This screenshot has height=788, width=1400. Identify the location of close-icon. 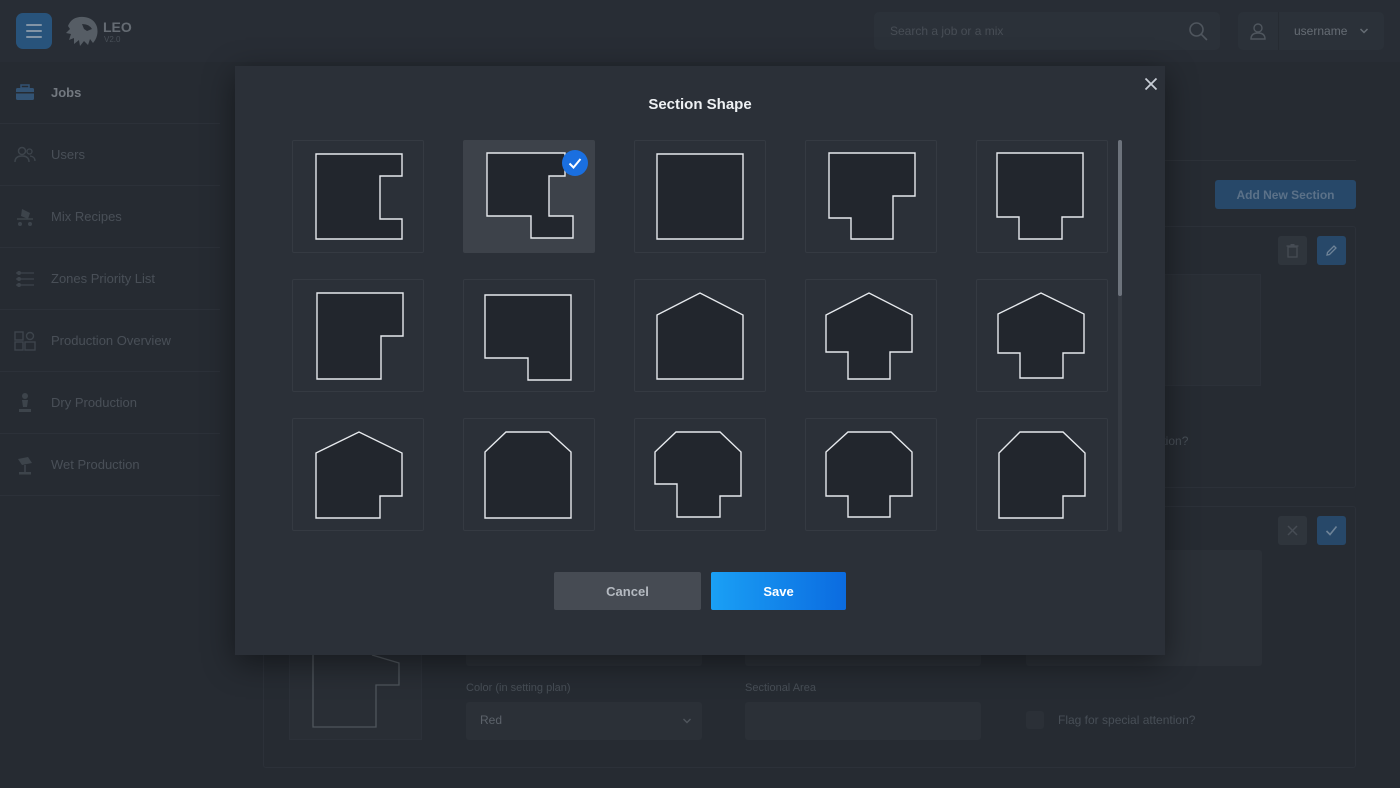
(1151, 84).